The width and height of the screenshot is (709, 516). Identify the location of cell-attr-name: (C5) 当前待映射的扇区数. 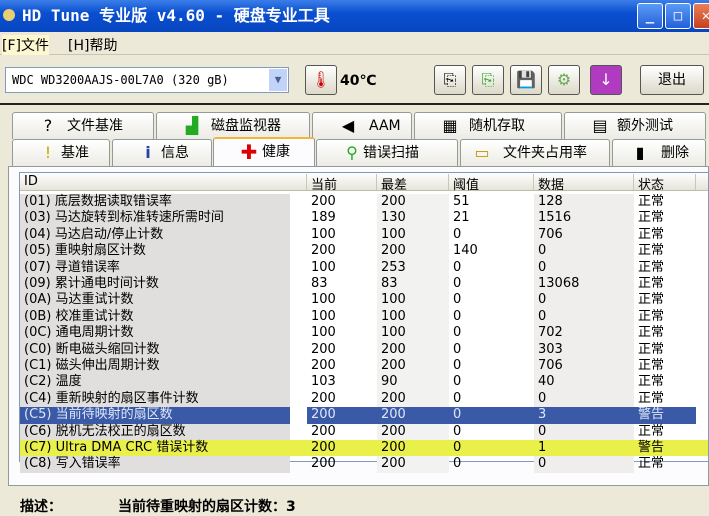
(155, 415).